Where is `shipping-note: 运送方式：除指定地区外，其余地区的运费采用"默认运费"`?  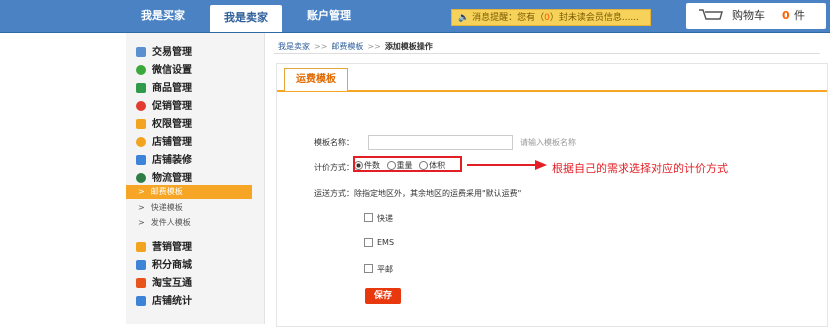 shipping-note: 运送方式：除指定地区外，其余地区的运费采用"默认运费" is located at coordinates (418, 193).